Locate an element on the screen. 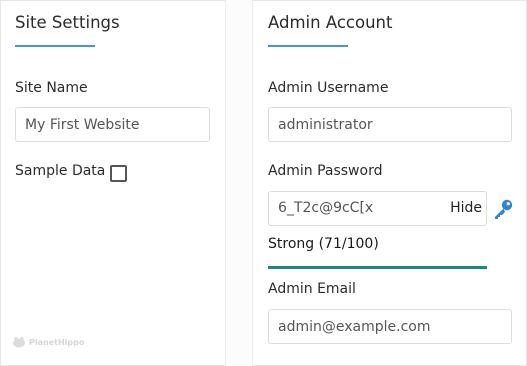  admin-email-label: Admin Email is located at coordinates (312, 289).